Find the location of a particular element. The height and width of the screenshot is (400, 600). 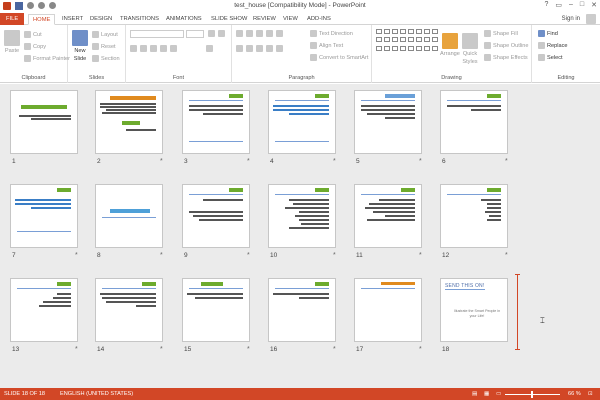

help-icon: ? is located at coordinates (546, 5).